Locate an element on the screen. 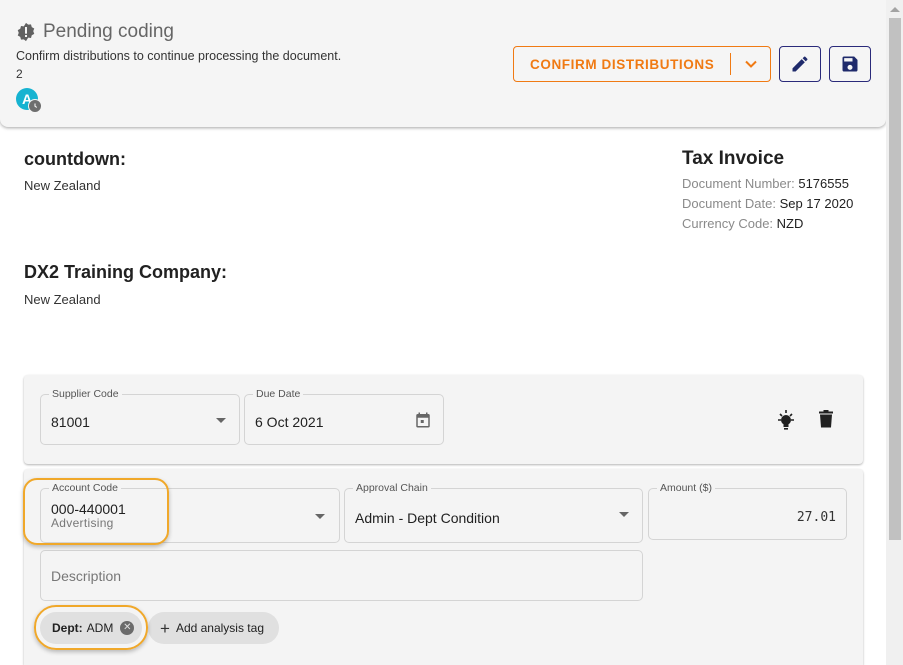 The image size is (903, 665). header-fields-panel: Supplier Code 81001 Due Date 6 Oct 2021 is located at coordinates (443, 419).